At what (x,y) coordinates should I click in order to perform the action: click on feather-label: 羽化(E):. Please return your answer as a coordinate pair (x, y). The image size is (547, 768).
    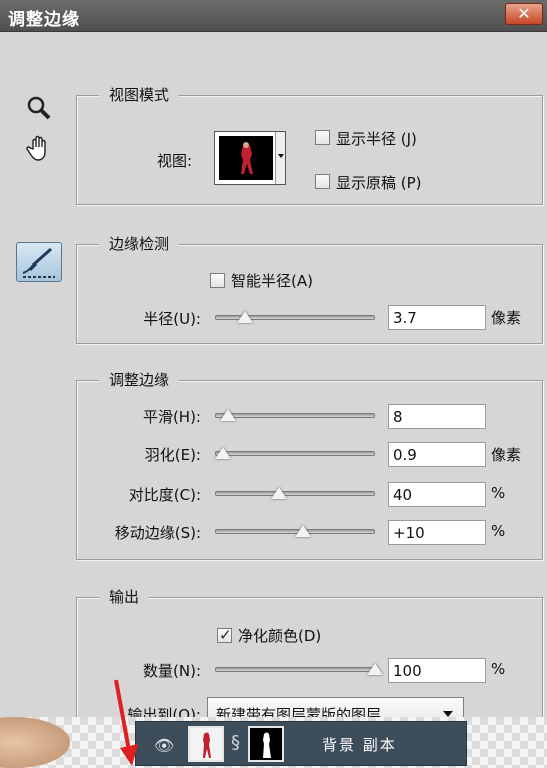
    Looking at the image, I should click on (172, 455).